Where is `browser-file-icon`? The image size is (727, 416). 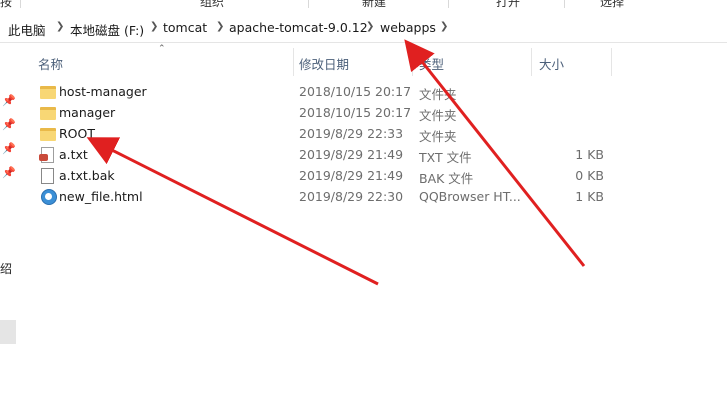 browser-file-icon is located at coordinates (49, 197).